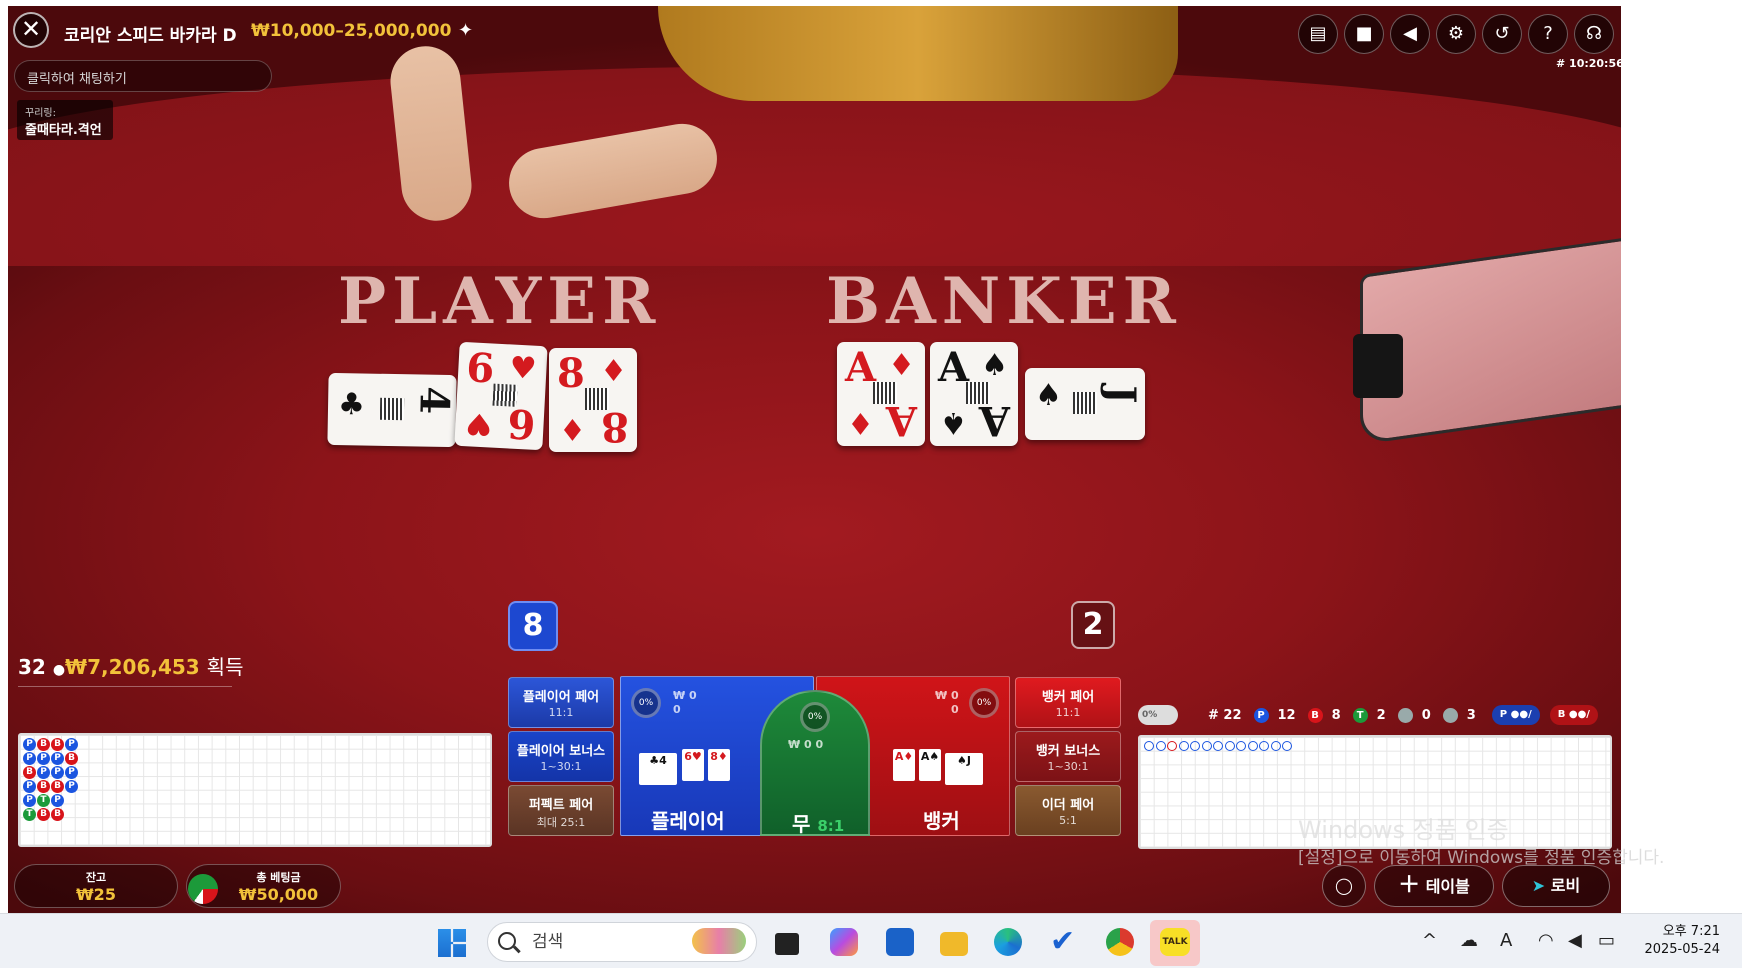 The image size is (1742, 968). What do you see at coordinates (964, 769) in the screenshot?
I see `mini-card: ♠J` at bounding box center [964, 769].